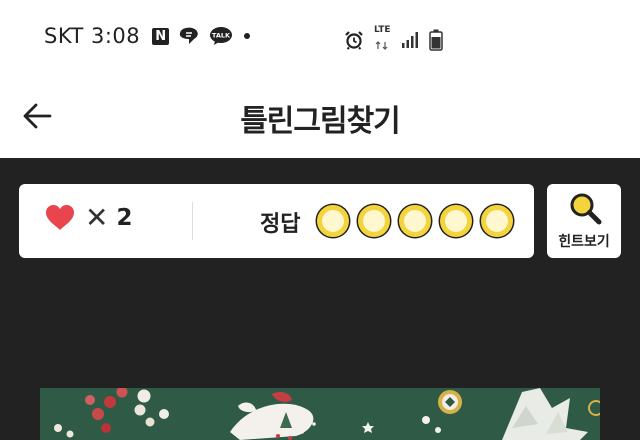 The width and height of the screenshot is (640, 440). What do you see at coordinates (381, 45) in the screenshot?
I see `lte-arrows-icon` at bounding box center [381, 45].